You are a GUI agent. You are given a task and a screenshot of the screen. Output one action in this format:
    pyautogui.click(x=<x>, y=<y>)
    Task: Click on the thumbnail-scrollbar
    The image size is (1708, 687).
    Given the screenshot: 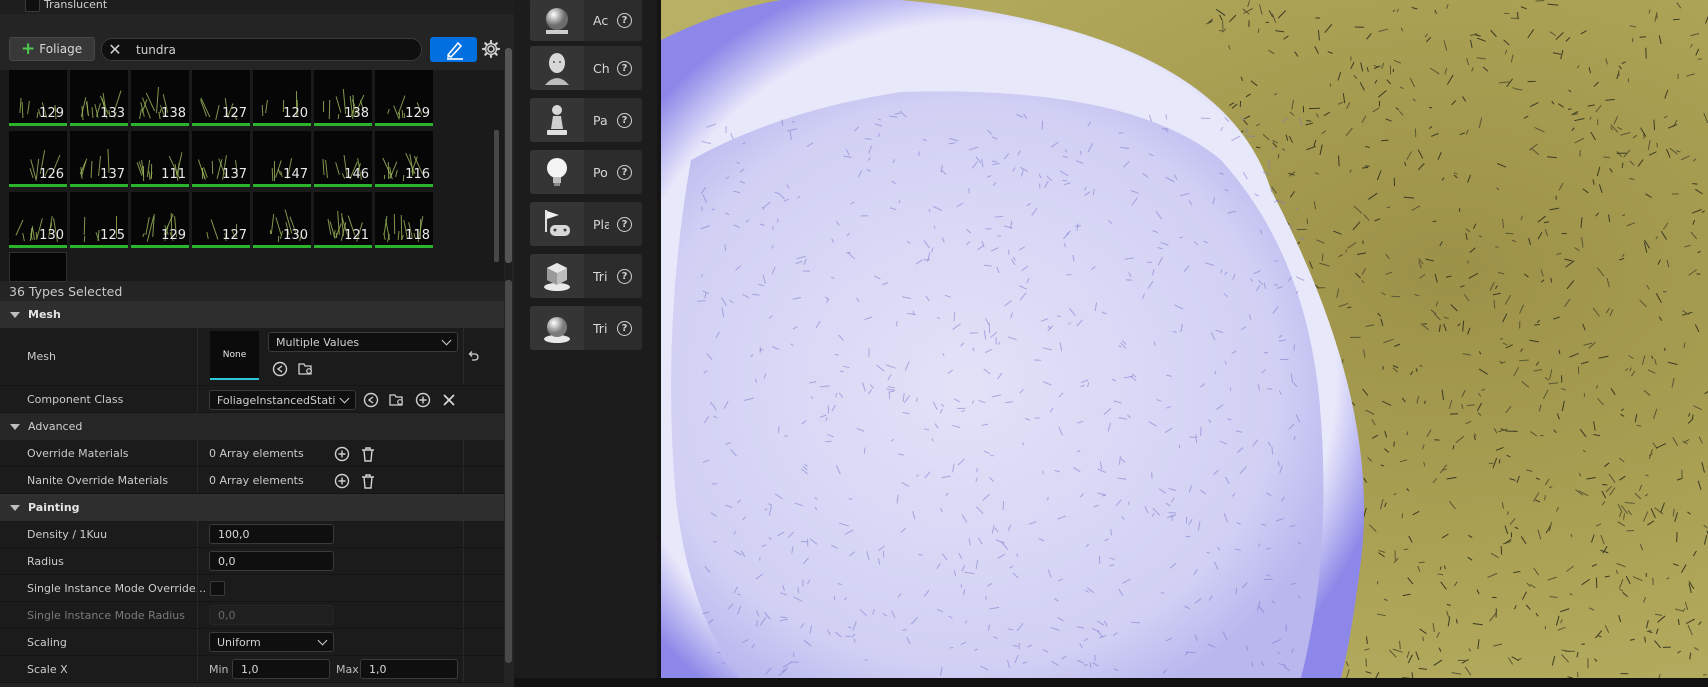 What is the action you would take?
    pyautogui.click(x=496, y=196)
    